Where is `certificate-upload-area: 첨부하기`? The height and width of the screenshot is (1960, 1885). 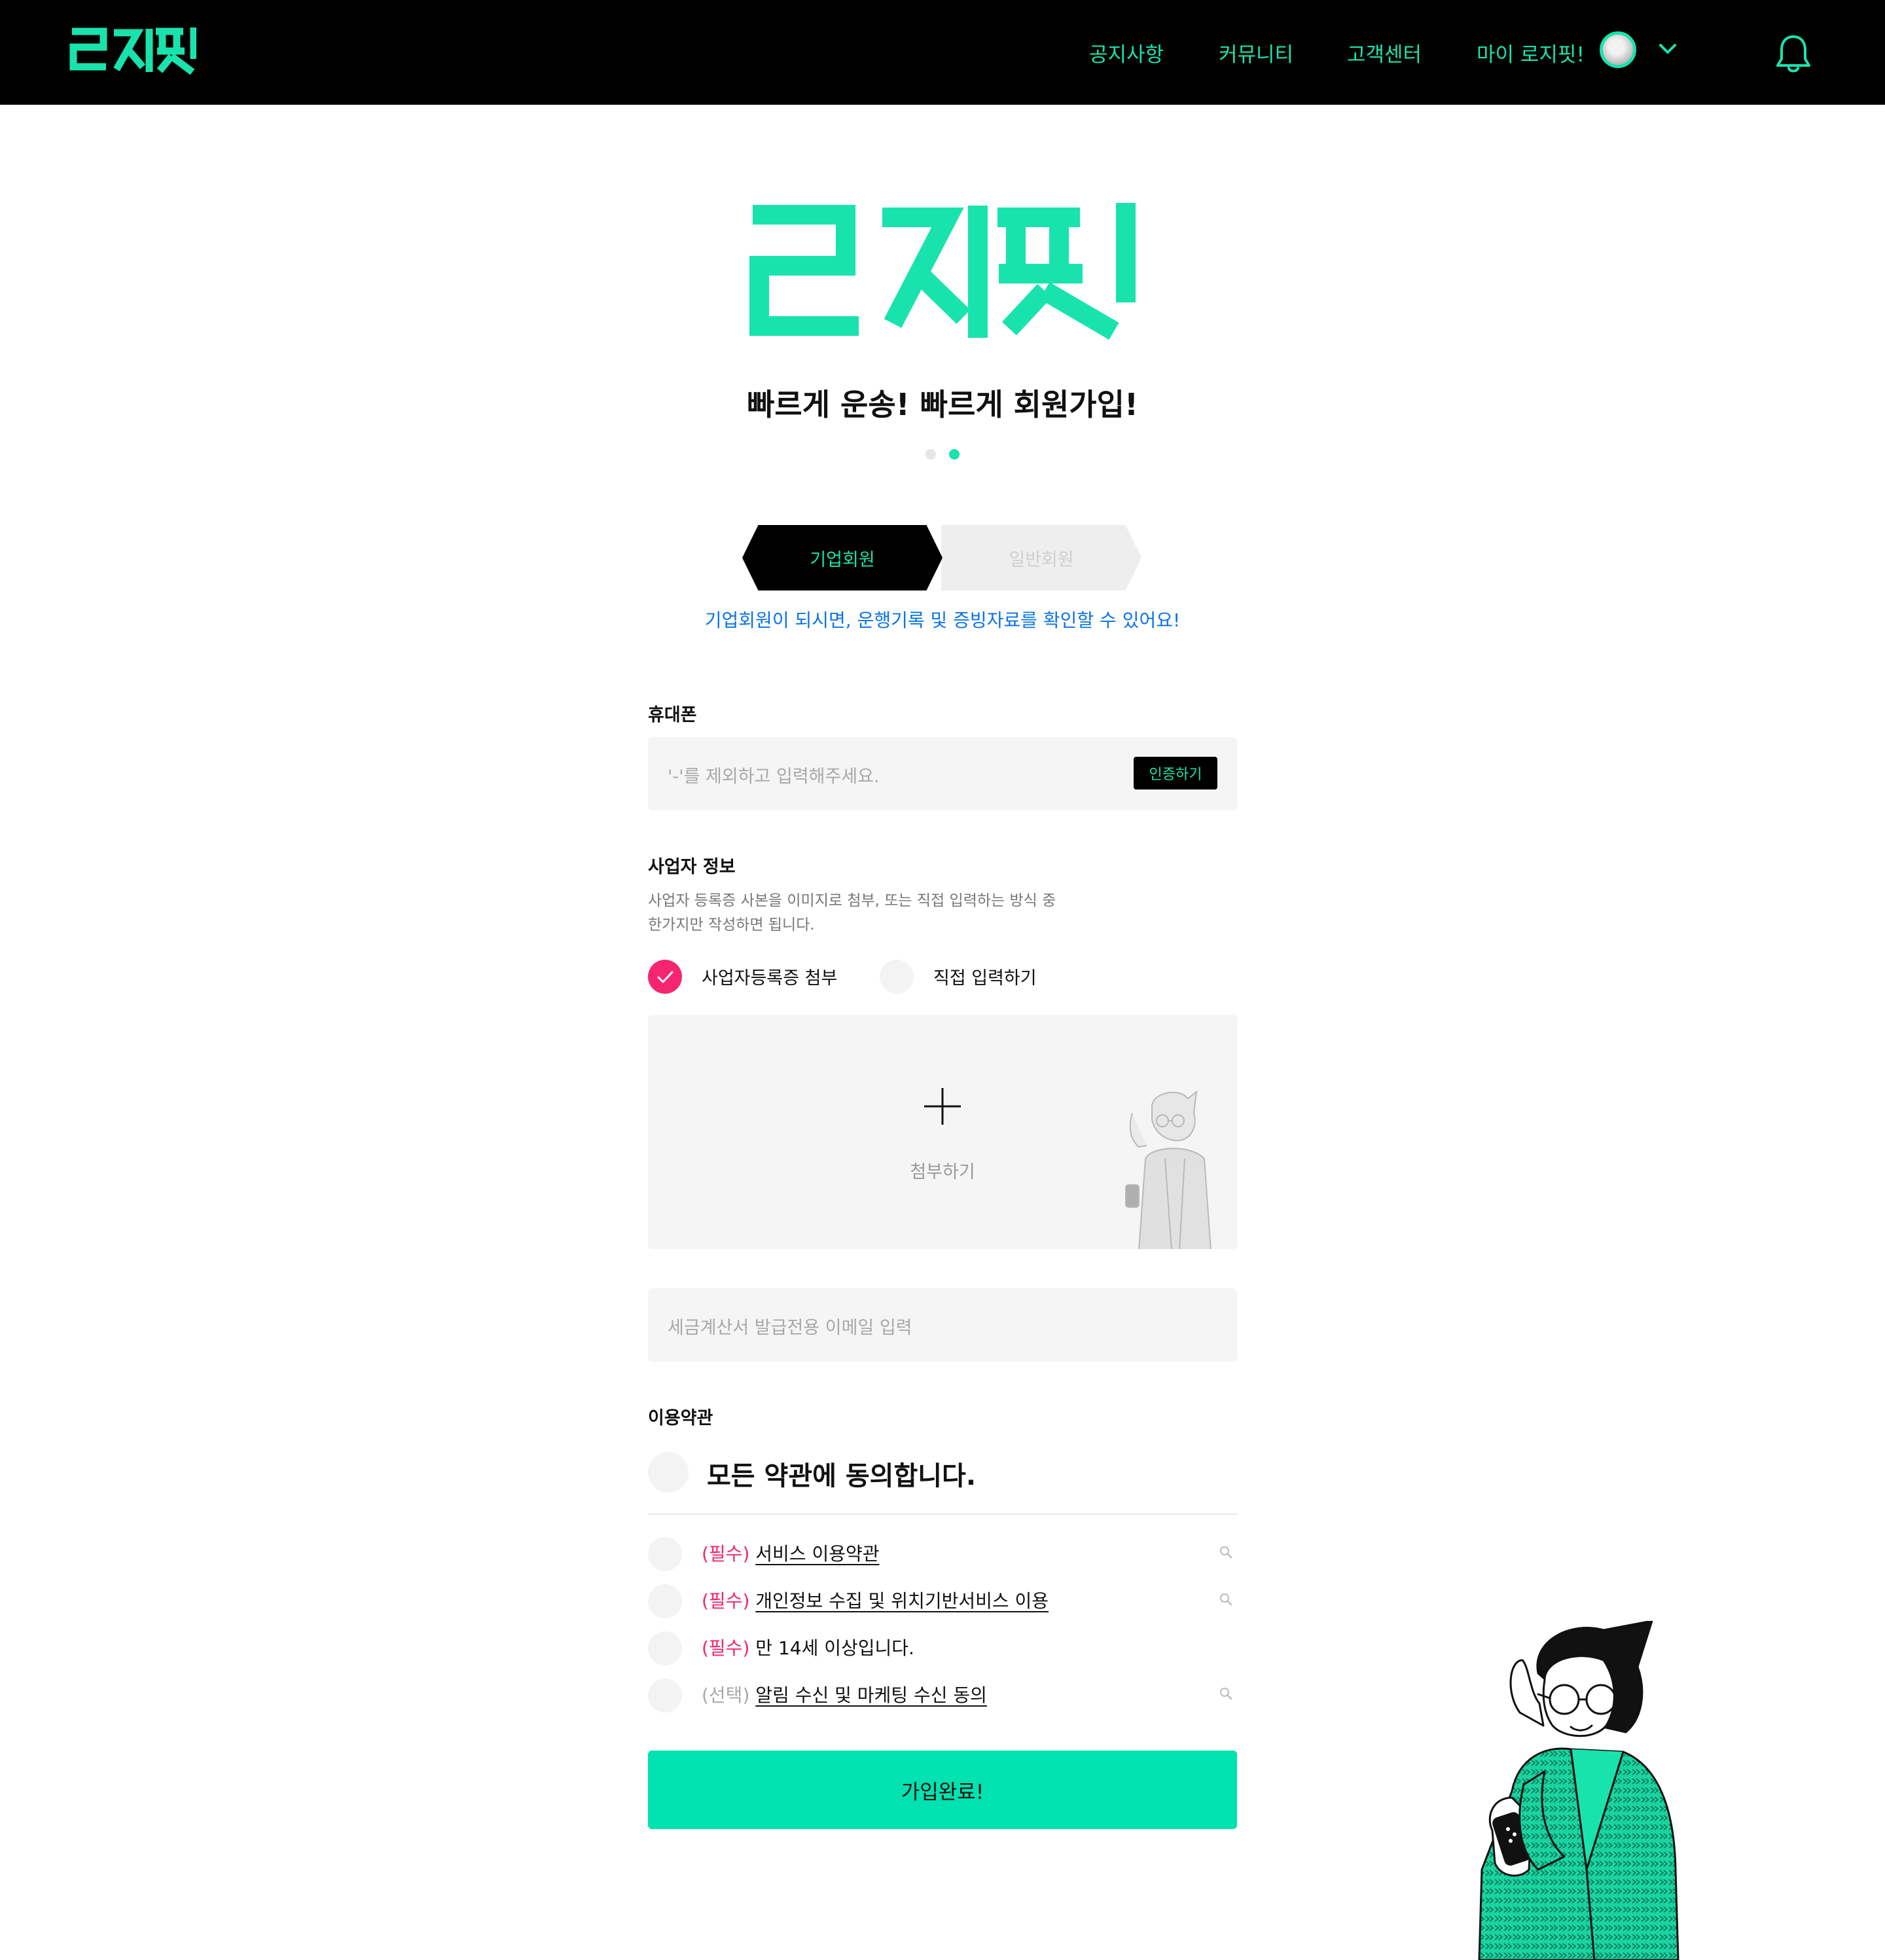
certificate-upload-area: 첨부하기 is located at coordinates (942, 1132).